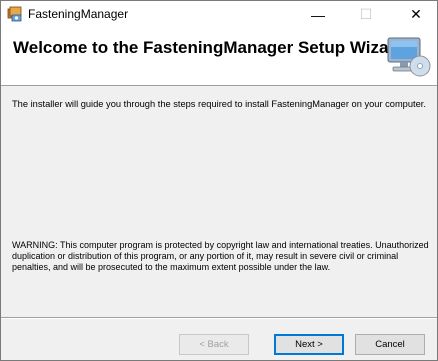 This screenshot has height=361, width=438. I want to click on next-button: Next >, so click(309, 344).